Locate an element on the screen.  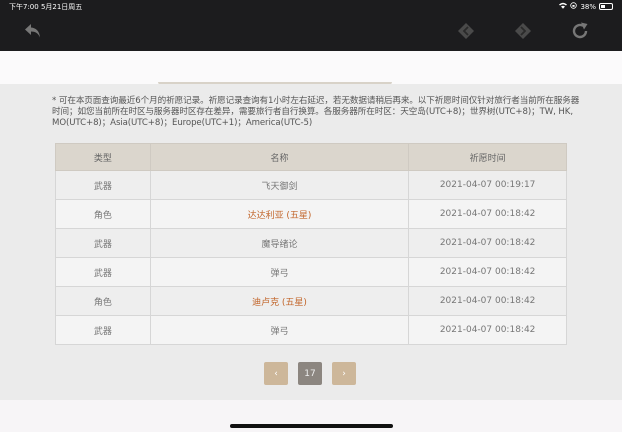
cell-name: 迪卢克 (五星) is located at coordinates (279, 301).